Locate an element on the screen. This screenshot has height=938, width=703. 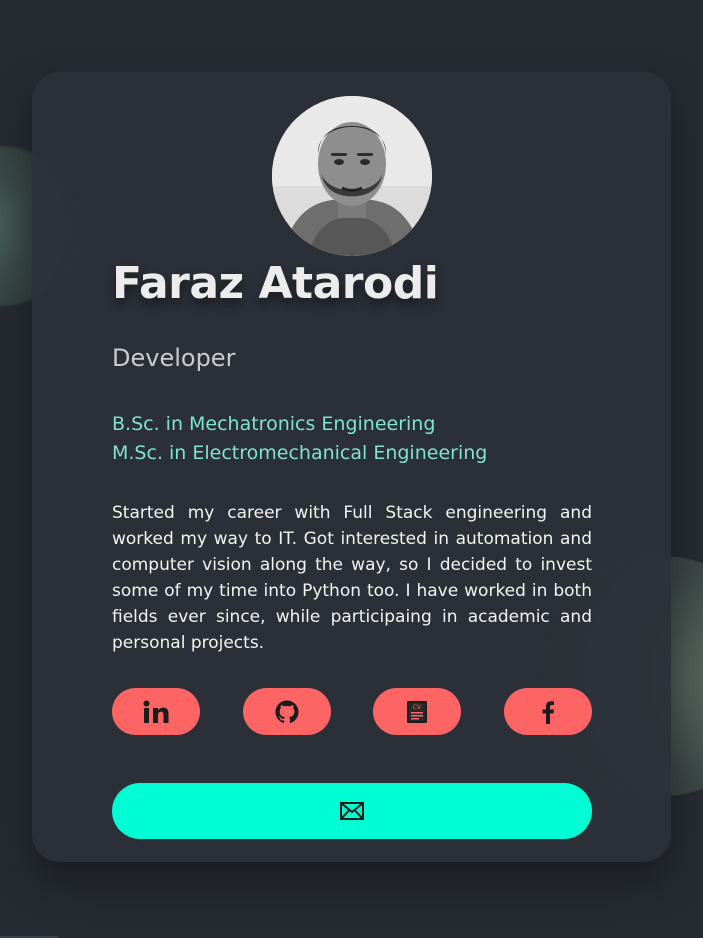
github-icon is located at coordinates (287, 711).